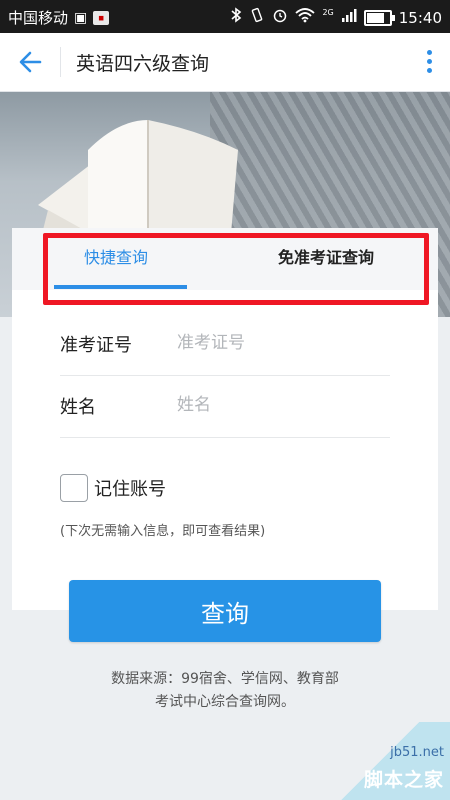  What do you see at coordinates (403, 780) in the screenshot?
I see `watermark-brand: 脚本之家` at bounding box center [403, 780].